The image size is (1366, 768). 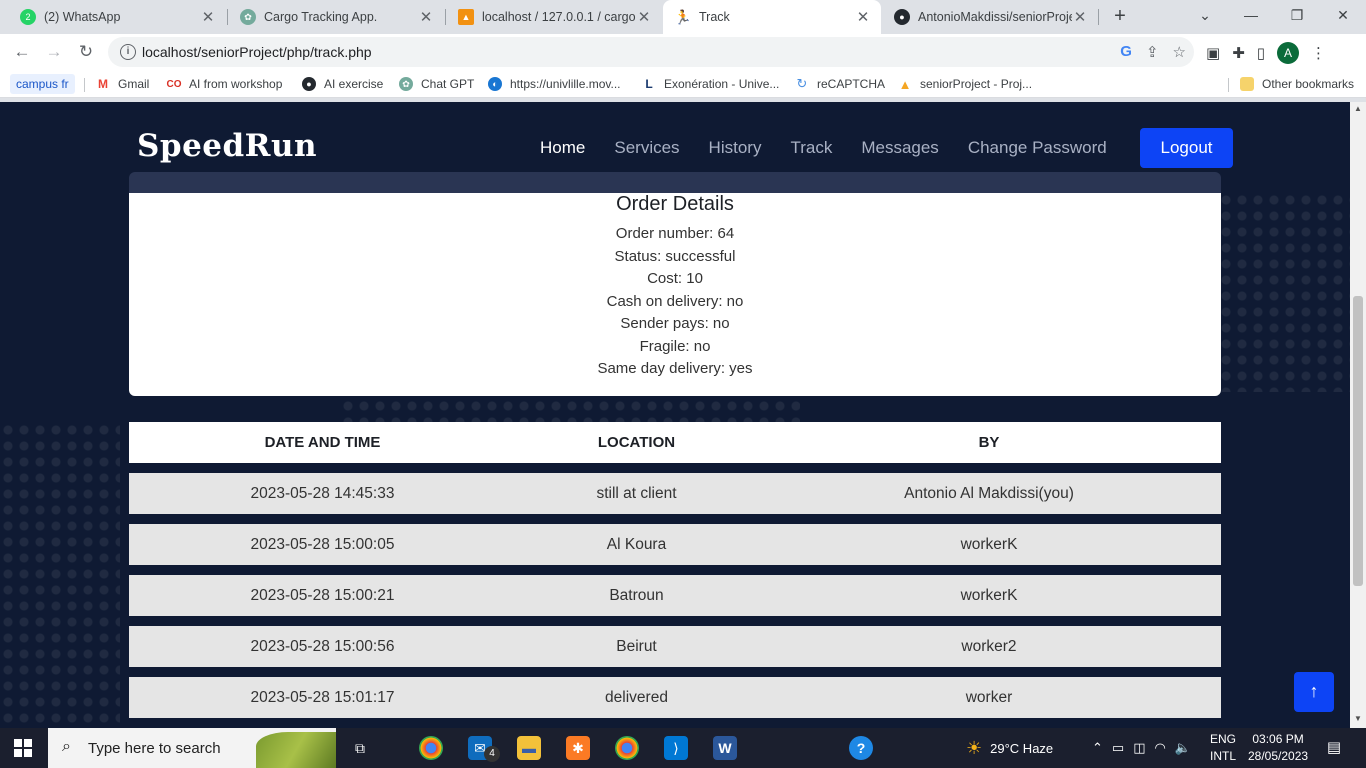 What do you see at coordinates (1009, 748) in the screenshot?
I see `weather-widget: ☀ 29°C Haze` at bounding box center [1009, 748].